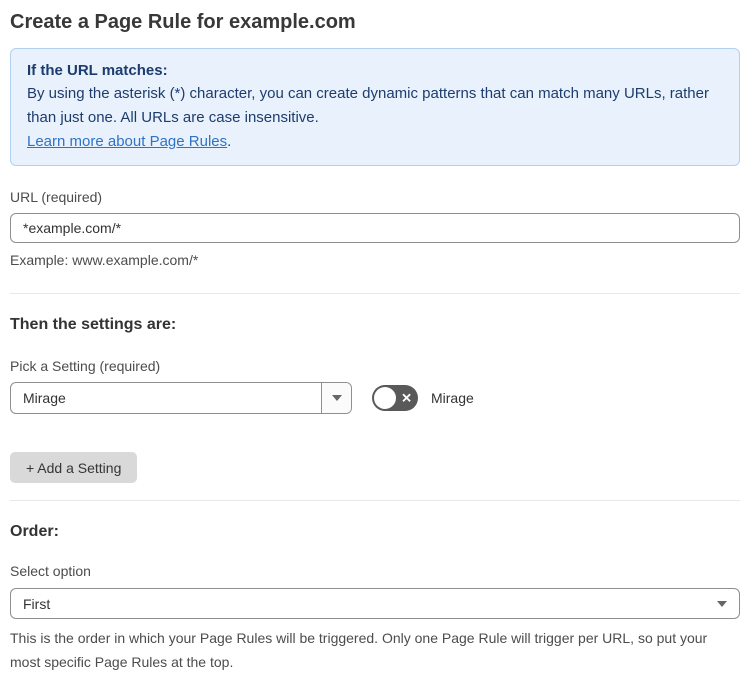  What do you see at coordinates (375, 228) in the screenshot?
I see `url-input` at bounding box center [375, 228].